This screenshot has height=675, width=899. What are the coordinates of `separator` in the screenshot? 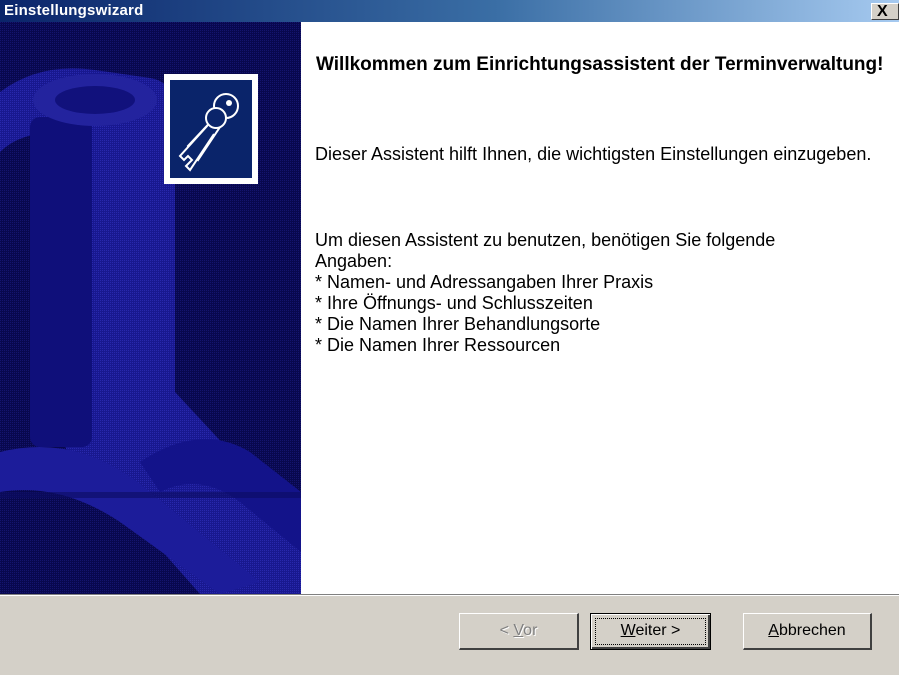 It's located at (449, 595).